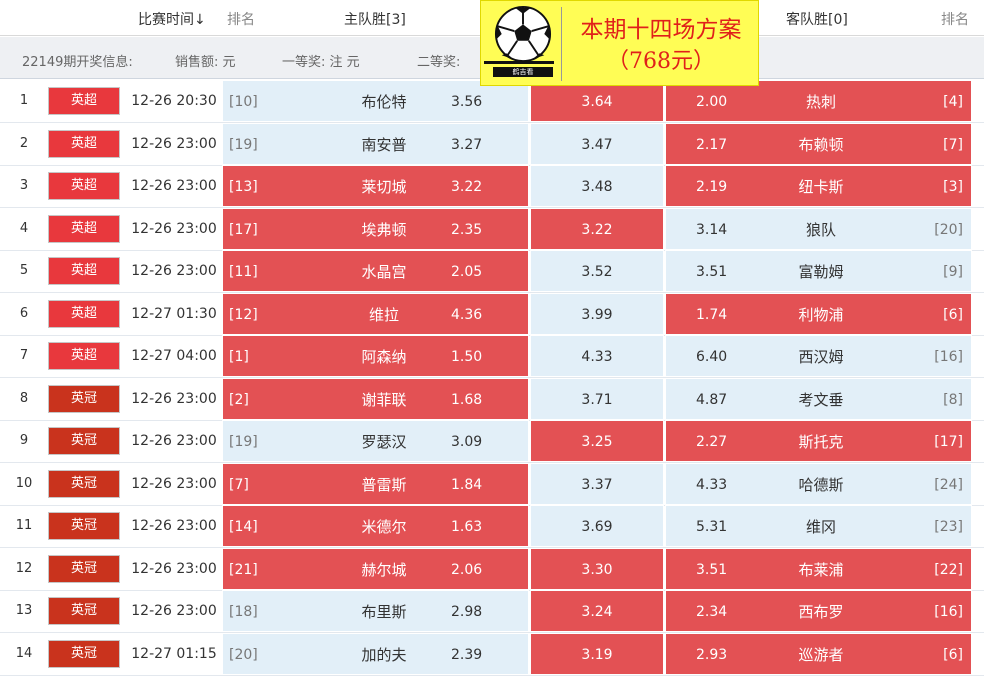 The width and height of the screenshot is (984, 681). Describe the element at coordinates (712, 569) in the screenshot. I see `away-win-odds: 3.51` at that location.